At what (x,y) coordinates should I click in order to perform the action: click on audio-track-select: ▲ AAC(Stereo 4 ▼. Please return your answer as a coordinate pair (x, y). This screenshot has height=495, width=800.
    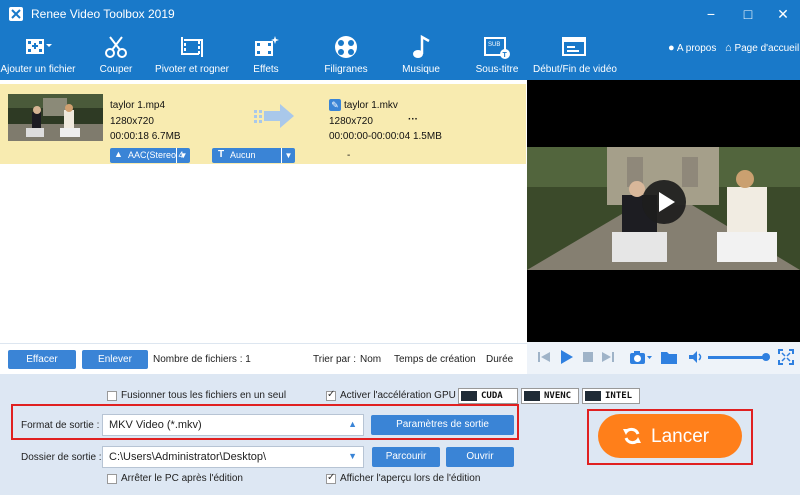
    Looking at the image, I should click on (150, 155).